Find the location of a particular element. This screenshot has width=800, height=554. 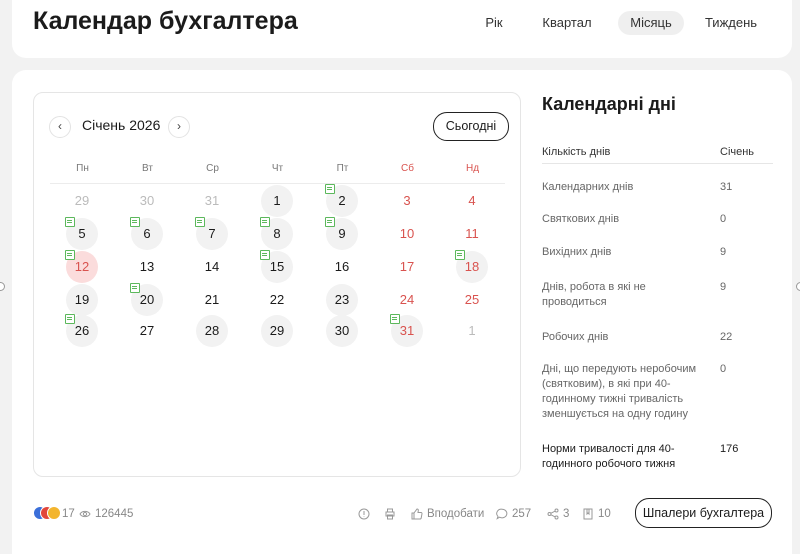

thumbs-up-icon is located at coordinates (417, 514).